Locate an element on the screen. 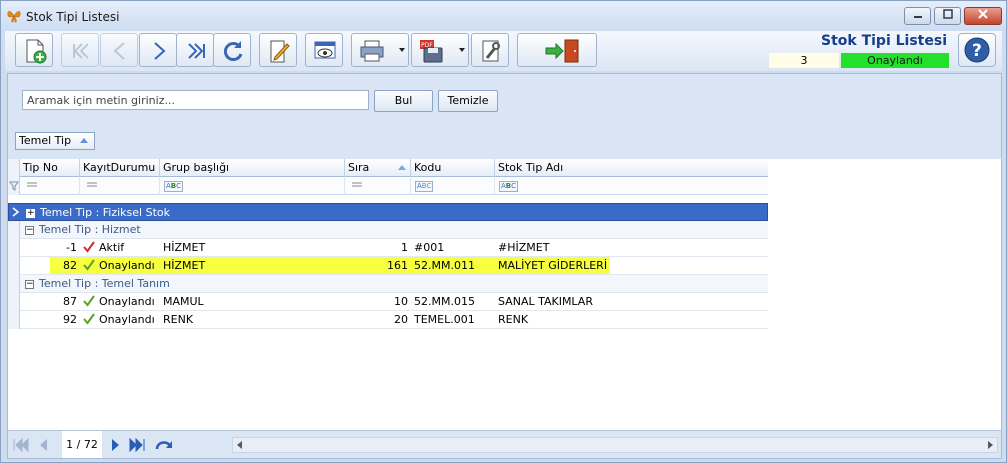  pdf-export-button: PDF is located at coordinates (440, 50).